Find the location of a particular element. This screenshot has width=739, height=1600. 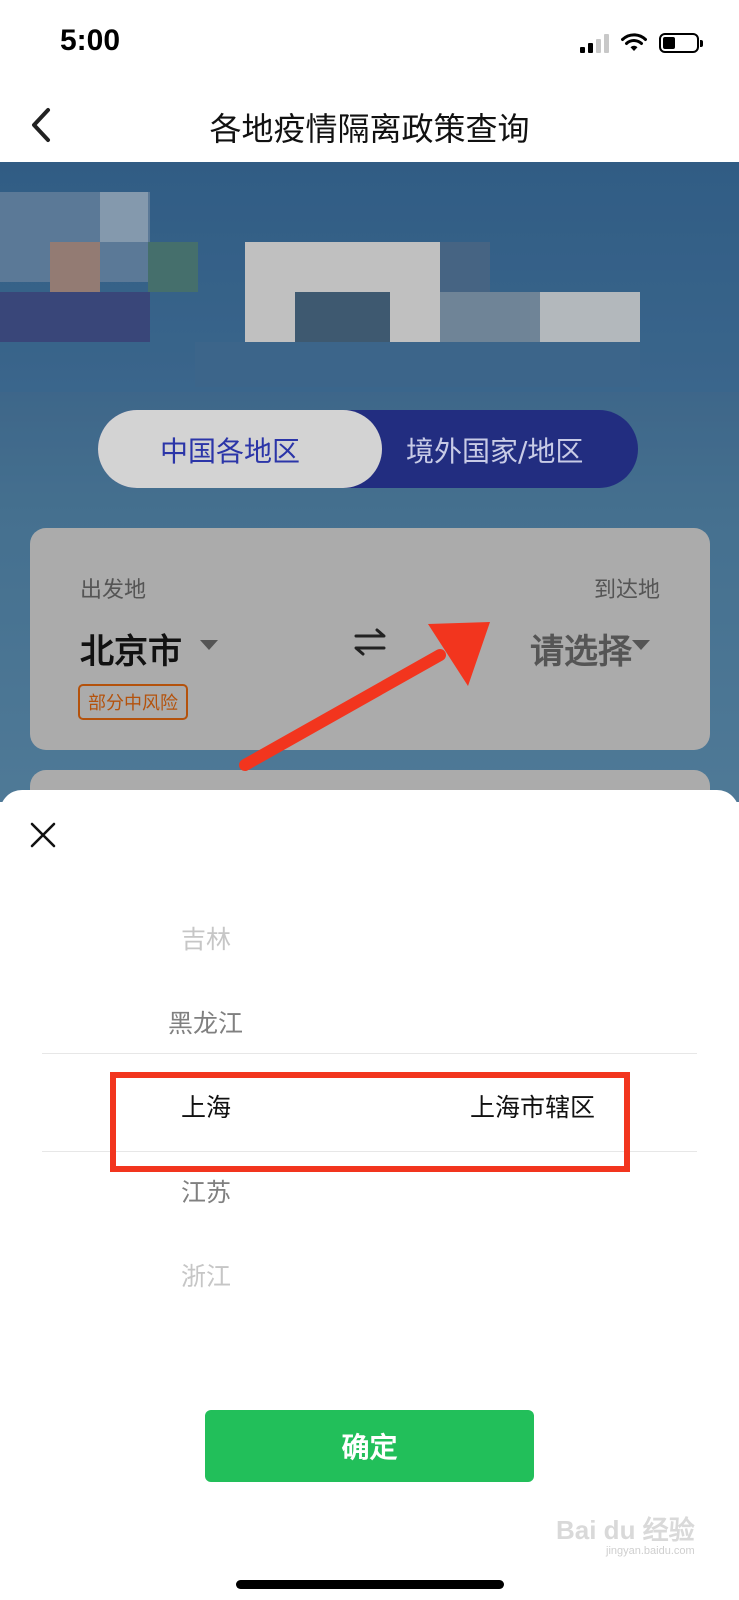

region-toggle: 中国各地区 境外国家/地区 is located at coordinates (368, 449).